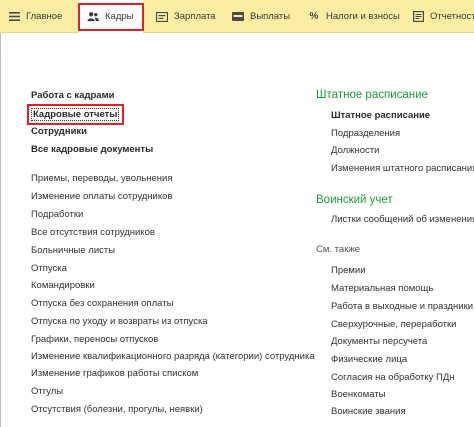  I want to click on link-staff-schedule: Штатное расписание, so click(380, 116).